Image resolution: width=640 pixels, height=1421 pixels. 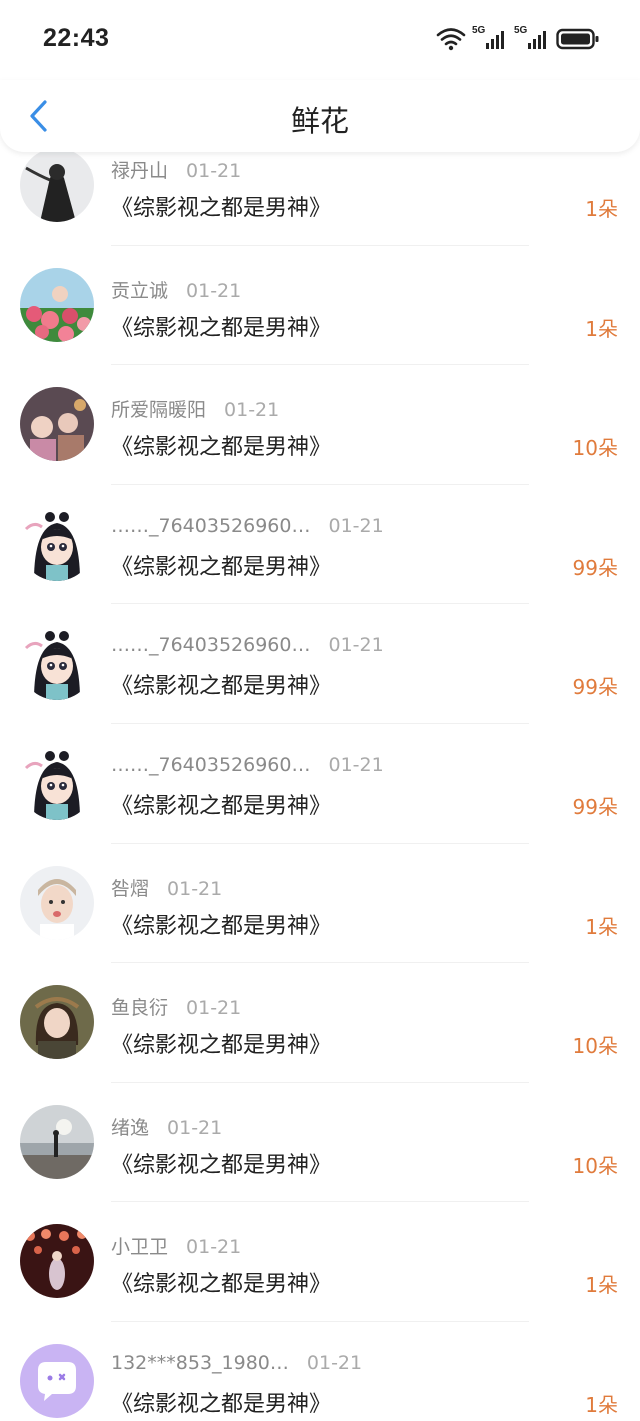 I want to click on list-item: 所爱隔暖阳 01-21 《综影视之都是男神》 10朵, so click(x=320, y=416).